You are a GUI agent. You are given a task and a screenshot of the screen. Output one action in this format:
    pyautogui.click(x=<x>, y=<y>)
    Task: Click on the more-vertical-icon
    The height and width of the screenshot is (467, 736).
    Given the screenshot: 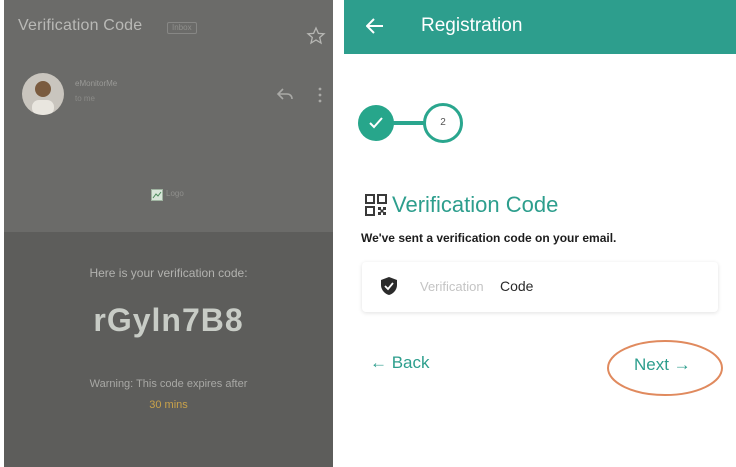 What is the action you would take?
    pyautogui.click(x=320, y=95)
    